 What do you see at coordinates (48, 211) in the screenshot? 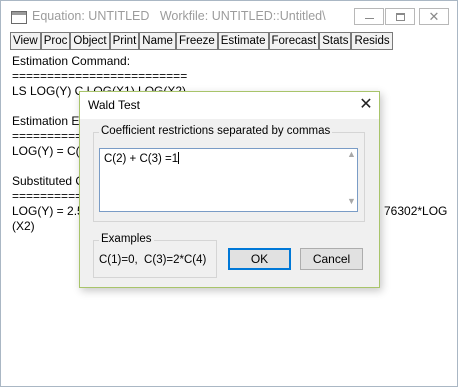
I see `substituted-equation-start: LOG(Y) = 2.5` at bounding box center [48, 211].